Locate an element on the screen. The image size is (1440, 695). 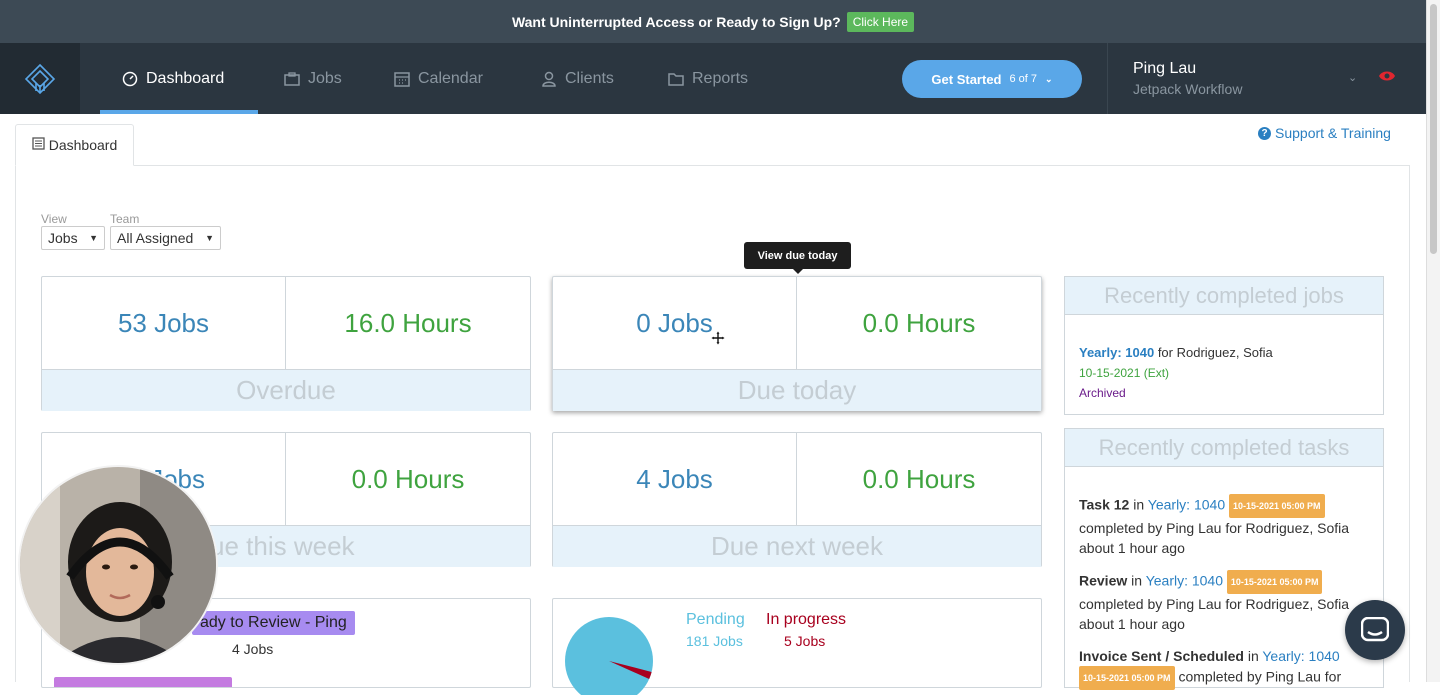
user-org: Jetpack Workflow is located at coordinates (1188, 89).